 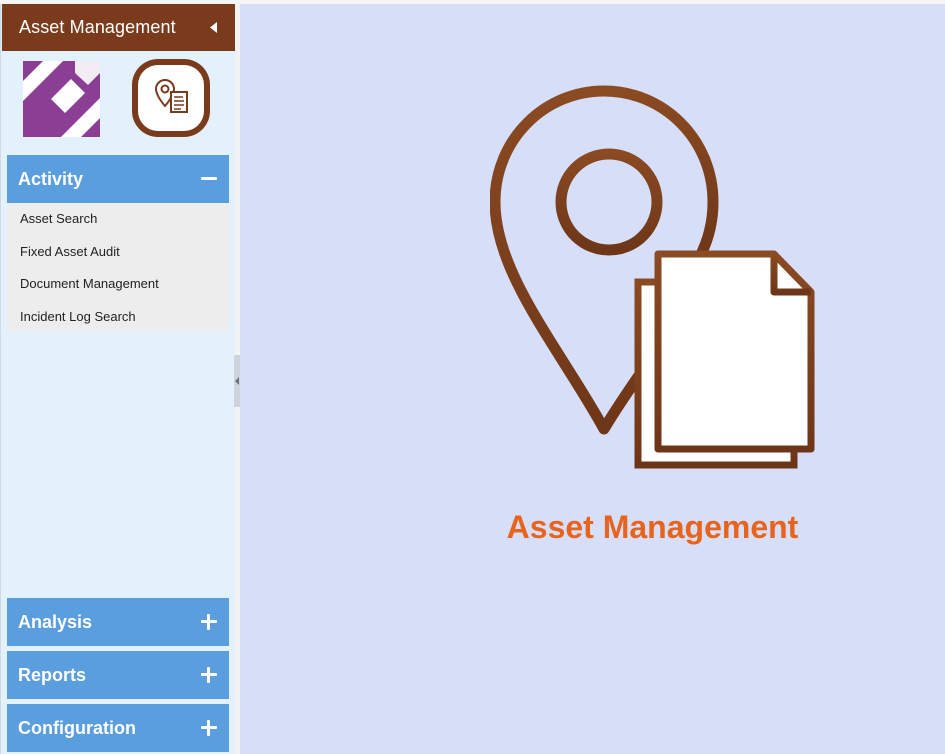 What do you see at coordinates (118, 179) in the screenshot?
I see `section-activity-header: Activity` at bounding box center [118, 179].